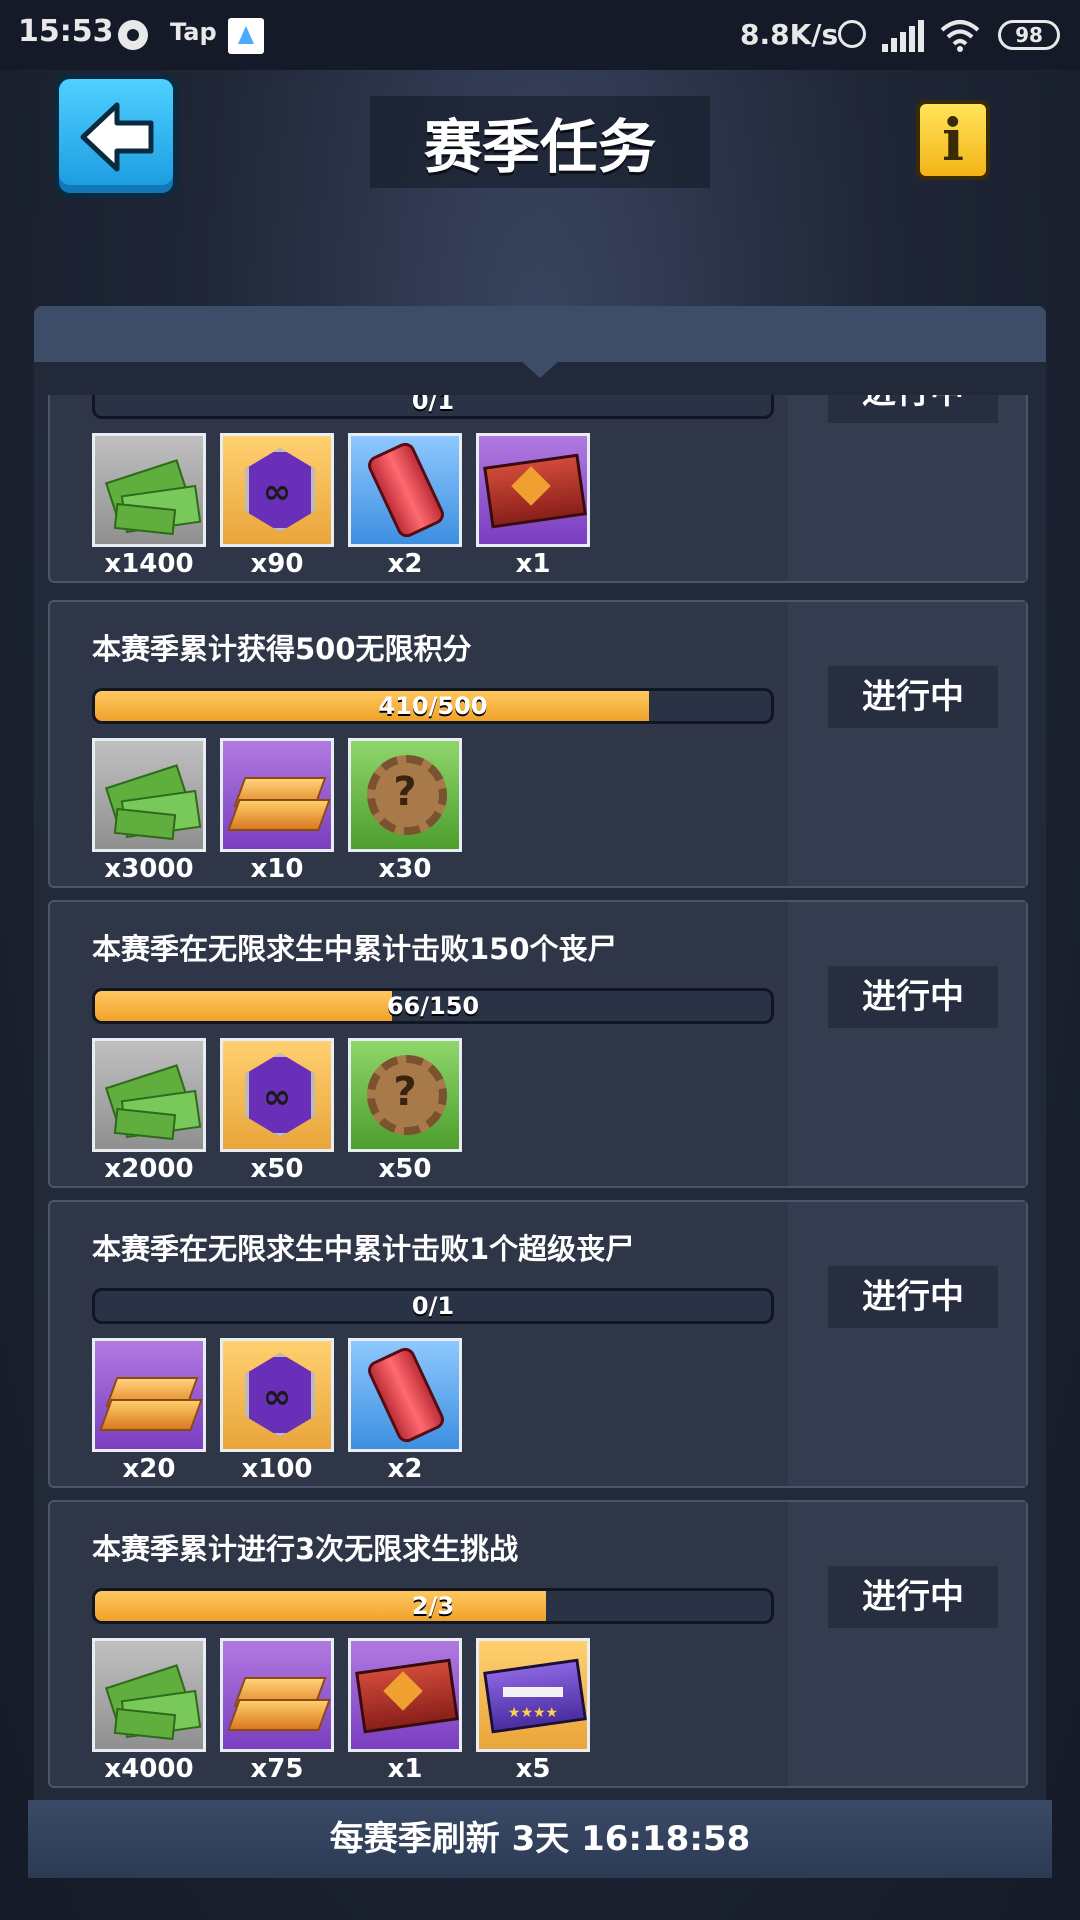 The width and height of the screenshot is (1080, 1920). I want to click on reward-item: ? x30, so click(405, 811).